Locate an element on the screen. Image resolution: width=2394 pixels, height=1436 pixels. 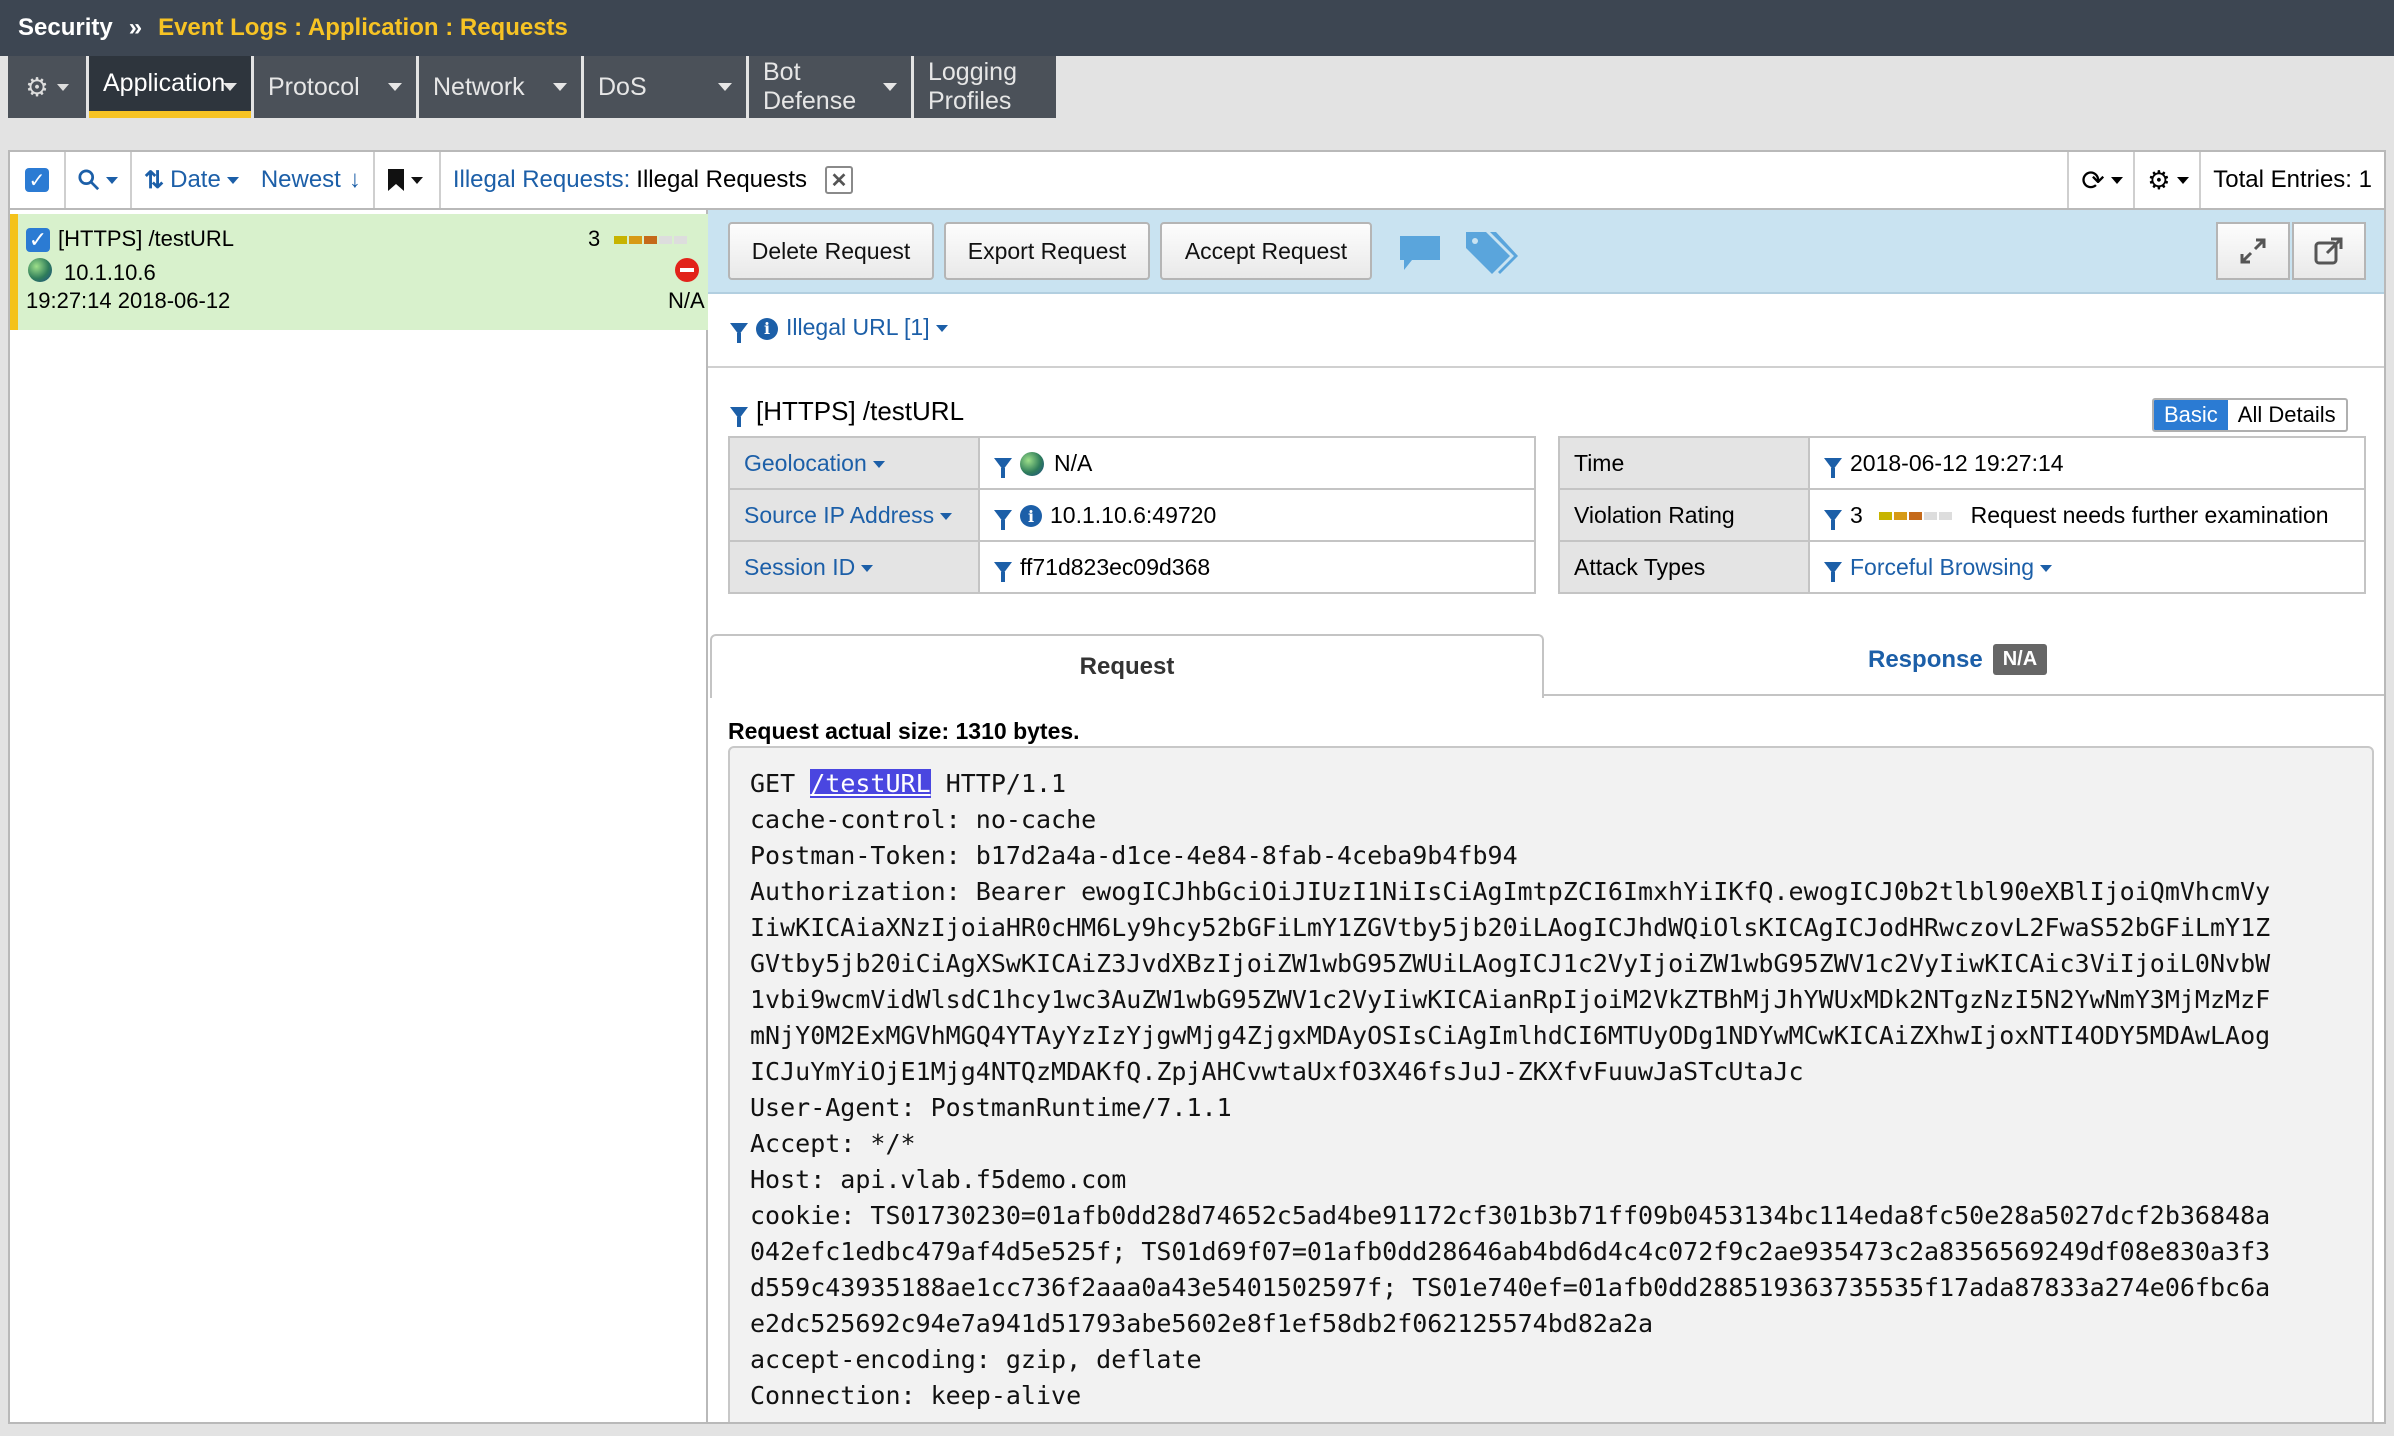
tab-network: Network is located at coordinates (500, 87).